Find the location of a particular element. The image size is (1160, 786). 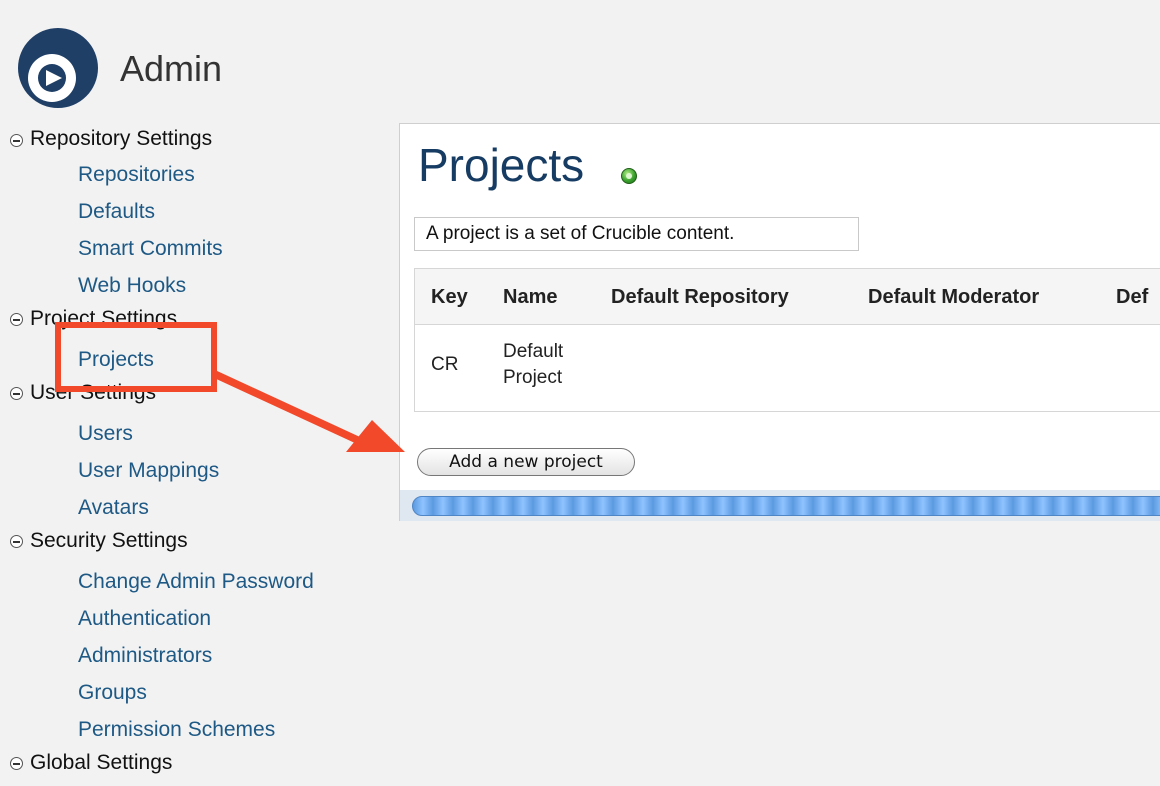

nav-link: Change Admin Password is located at coordinates (196, 582).